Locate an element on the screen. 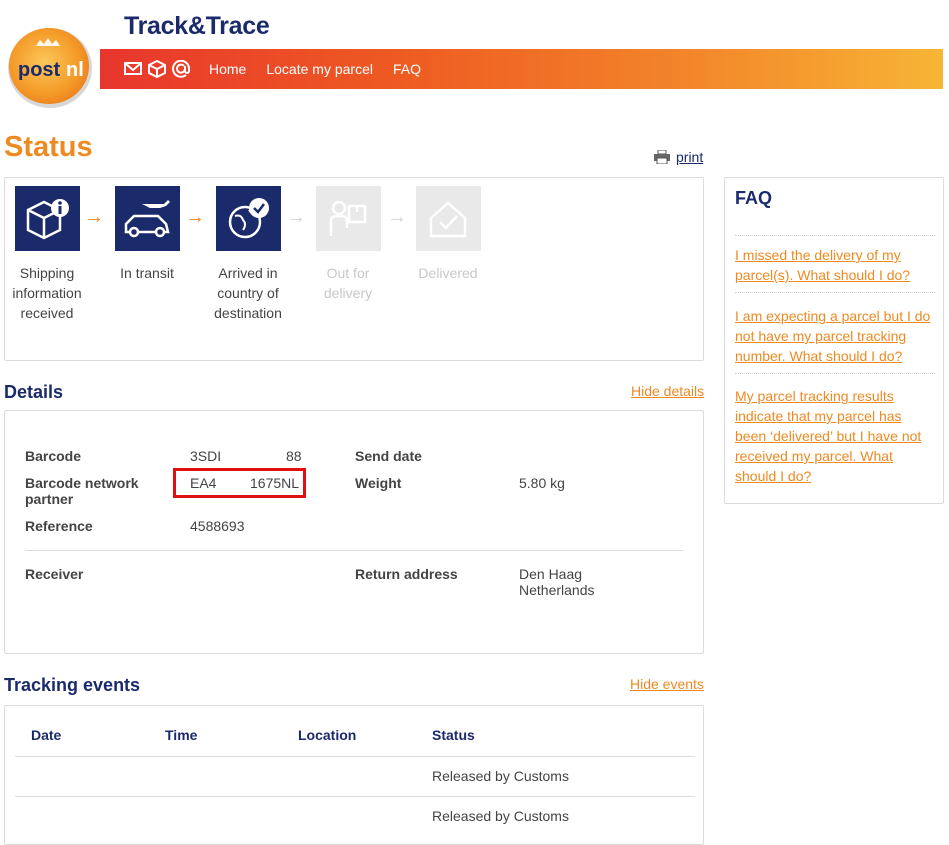  postnl-logo: post nl is located at coordinates (56, 68).